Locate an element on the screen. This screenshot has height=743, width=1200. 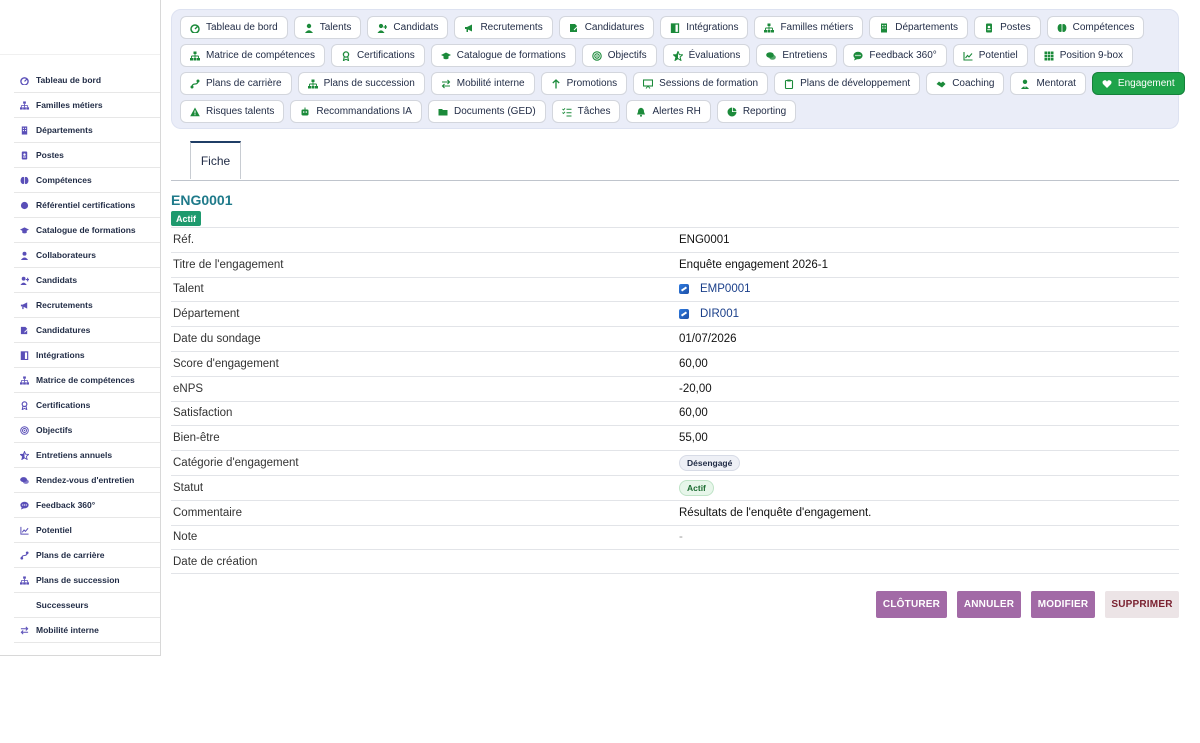
nav-chip-int-grations: Intégrations is located at coordinates (704, 27).